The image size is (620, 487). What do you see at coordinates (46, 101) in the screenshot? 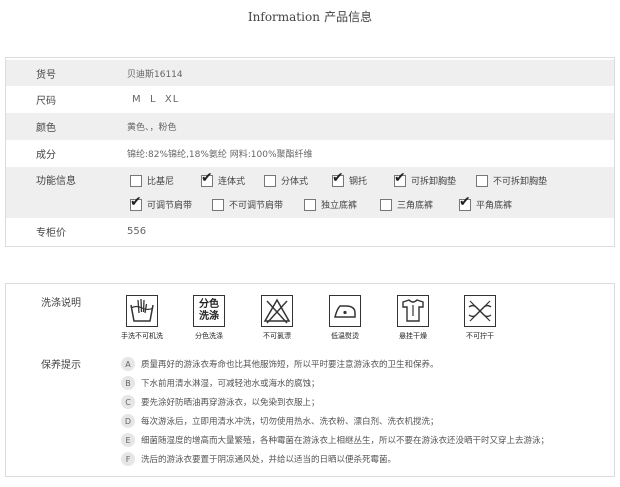
I see `size-label: 尺码` at bounding box center [46, 101].